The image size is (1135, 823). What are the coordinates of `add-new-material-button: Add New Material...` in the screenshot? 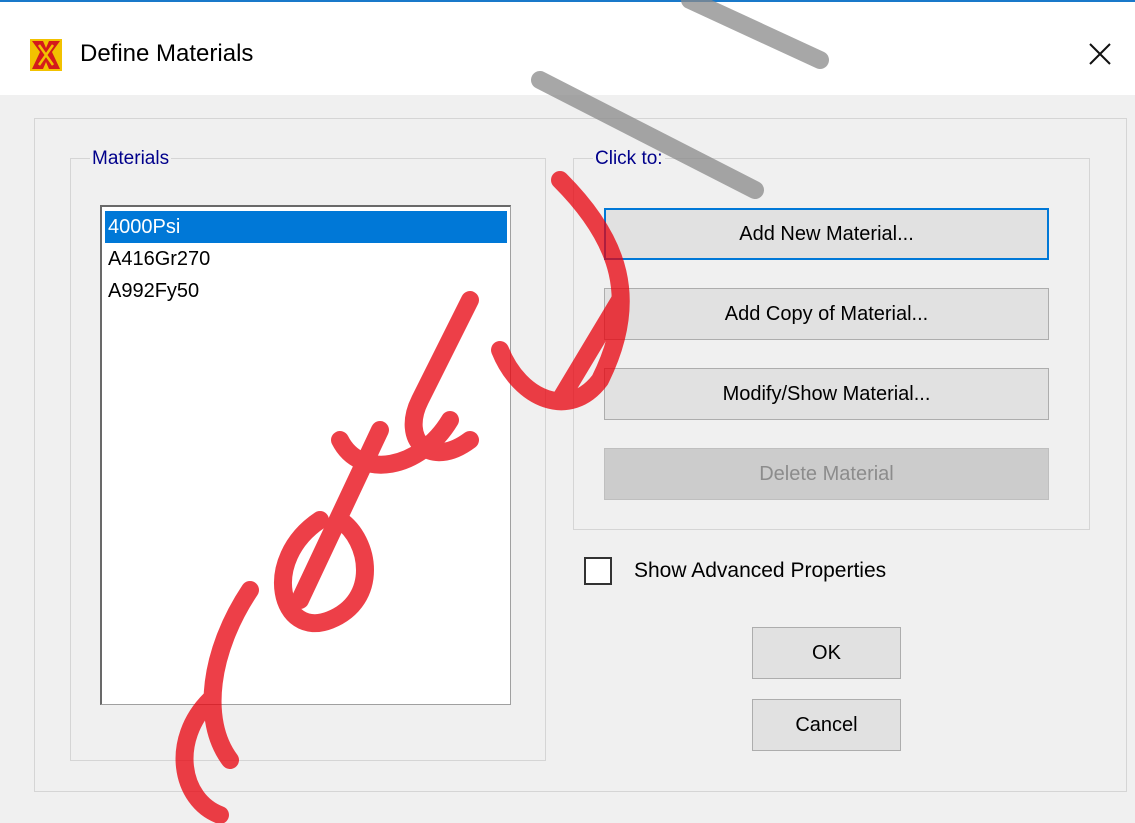 It's located at (826, 234).